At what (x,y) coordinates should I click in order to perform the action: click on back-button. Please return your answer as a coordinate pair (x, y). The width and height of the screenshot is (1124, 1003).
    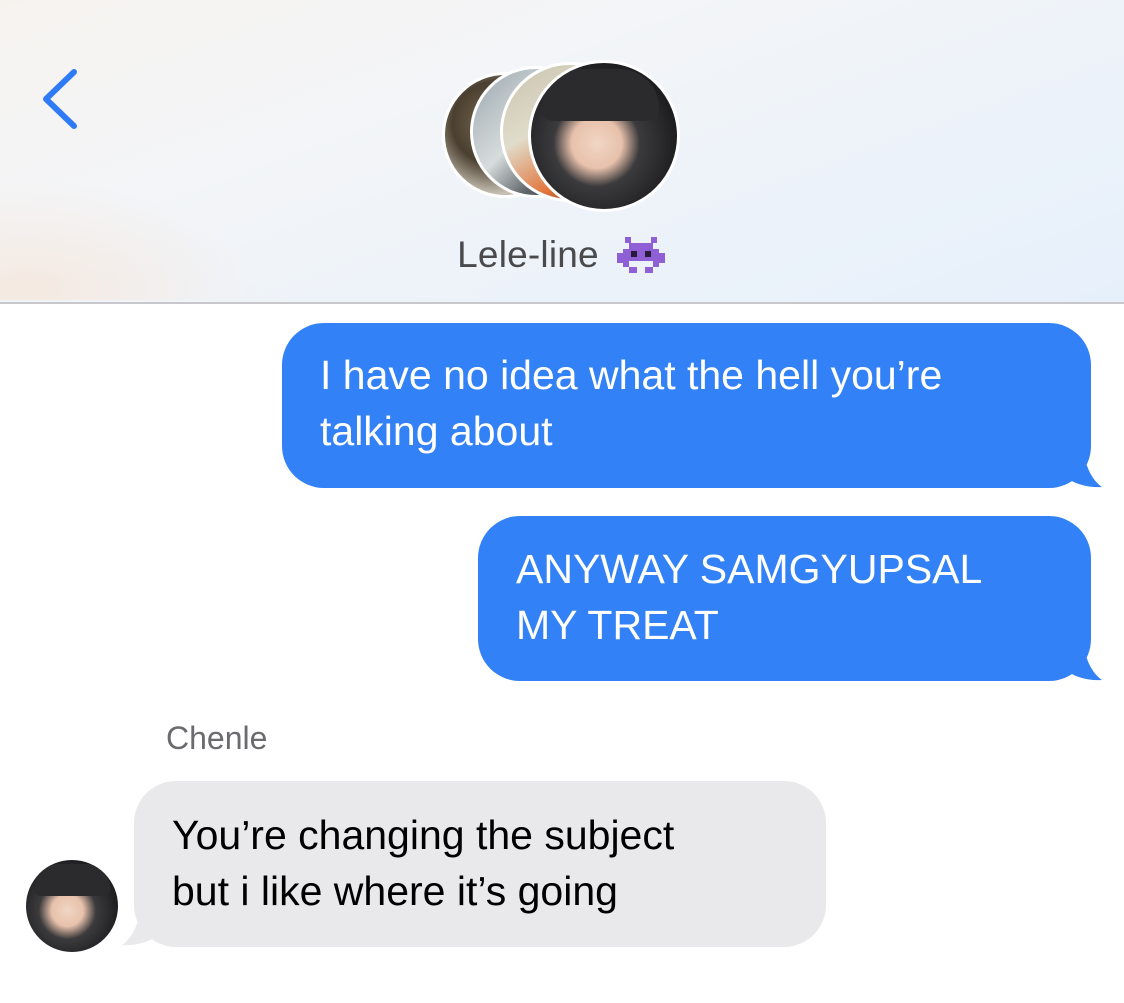
    Looking at the image, I should click on (61, 99).